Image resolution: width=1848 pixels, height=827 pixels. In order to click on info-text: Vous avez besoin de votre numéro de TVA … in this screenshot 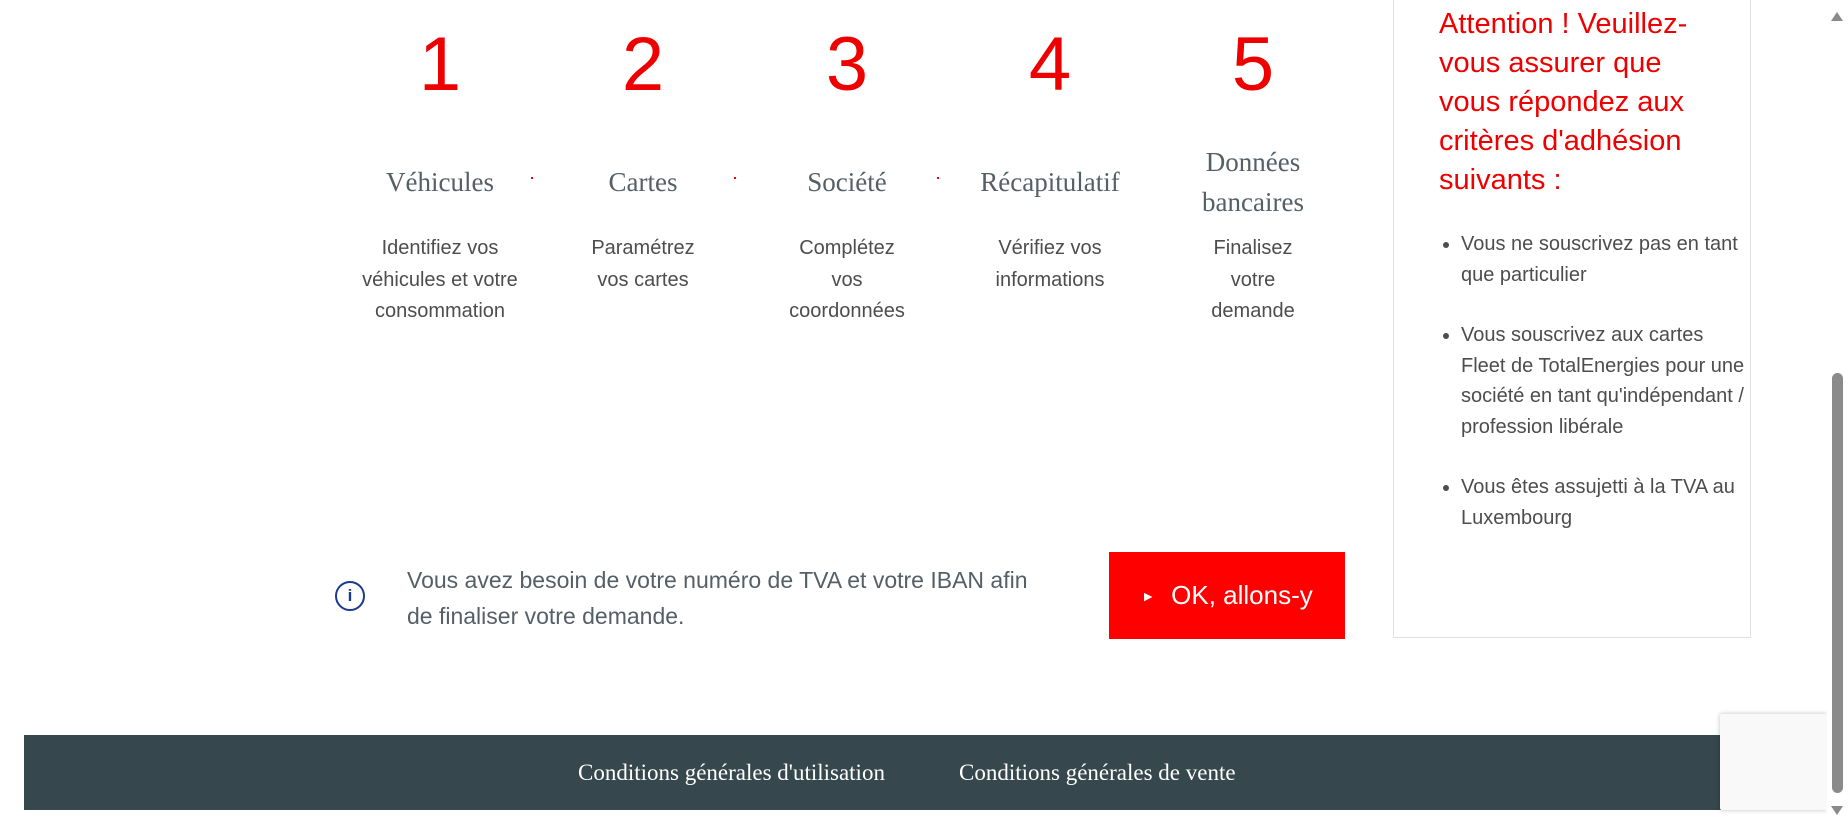, I will do `click(717, 598)`.